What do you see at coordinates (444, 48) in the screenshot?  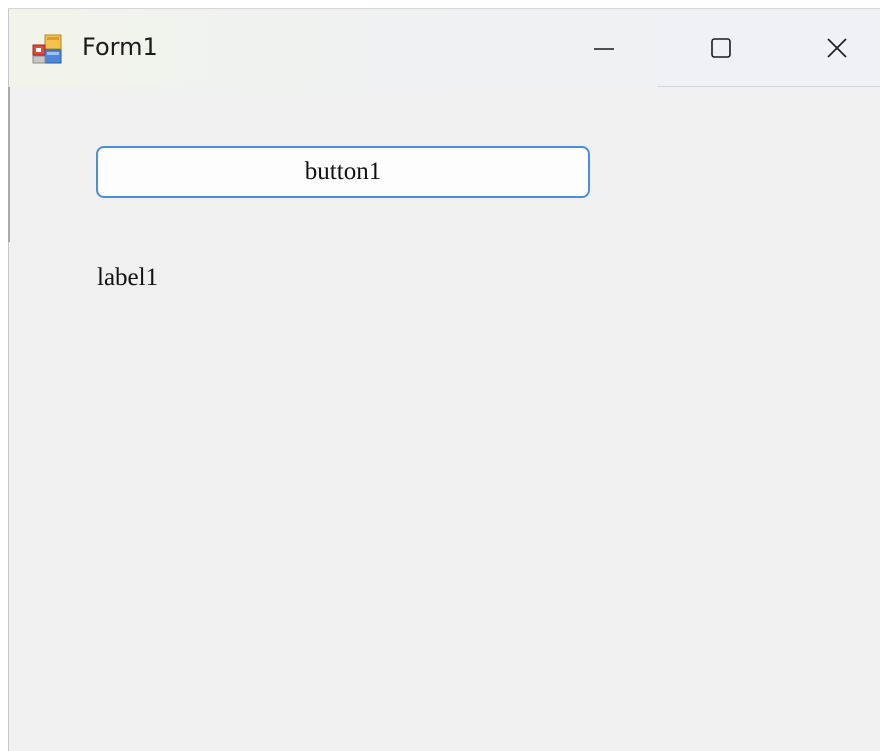 I see `title-bar: Form1` at bounding box center [444, 48].